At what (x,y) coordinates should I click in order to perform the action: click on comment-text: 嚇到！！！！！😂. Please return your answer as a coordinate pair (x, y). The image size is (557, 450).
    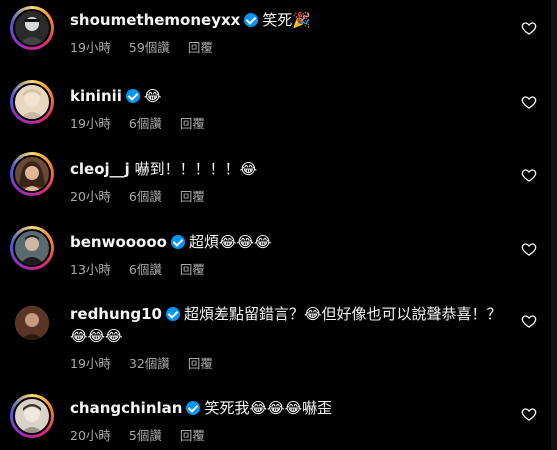
    Looking at the image, I should click on (196, 169).